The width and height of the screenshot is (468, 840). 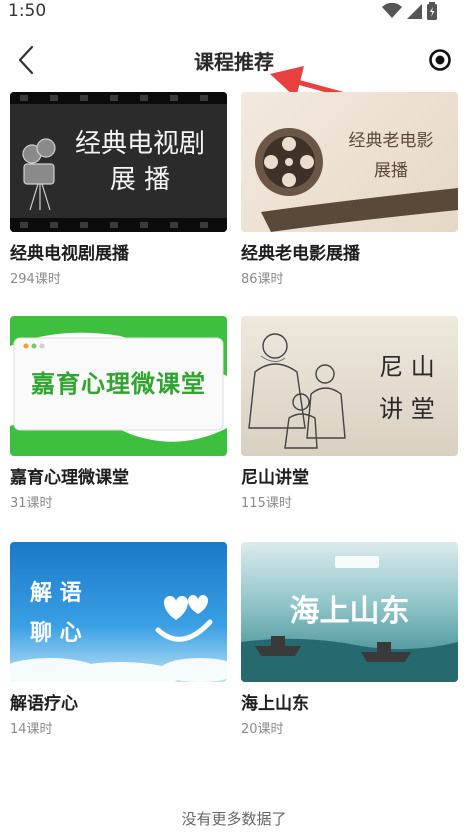 What do you see at coordinates (275, 478) in the screenshot?
I see `course-title: 尼山讲堂` at bounding box center [275, 478].